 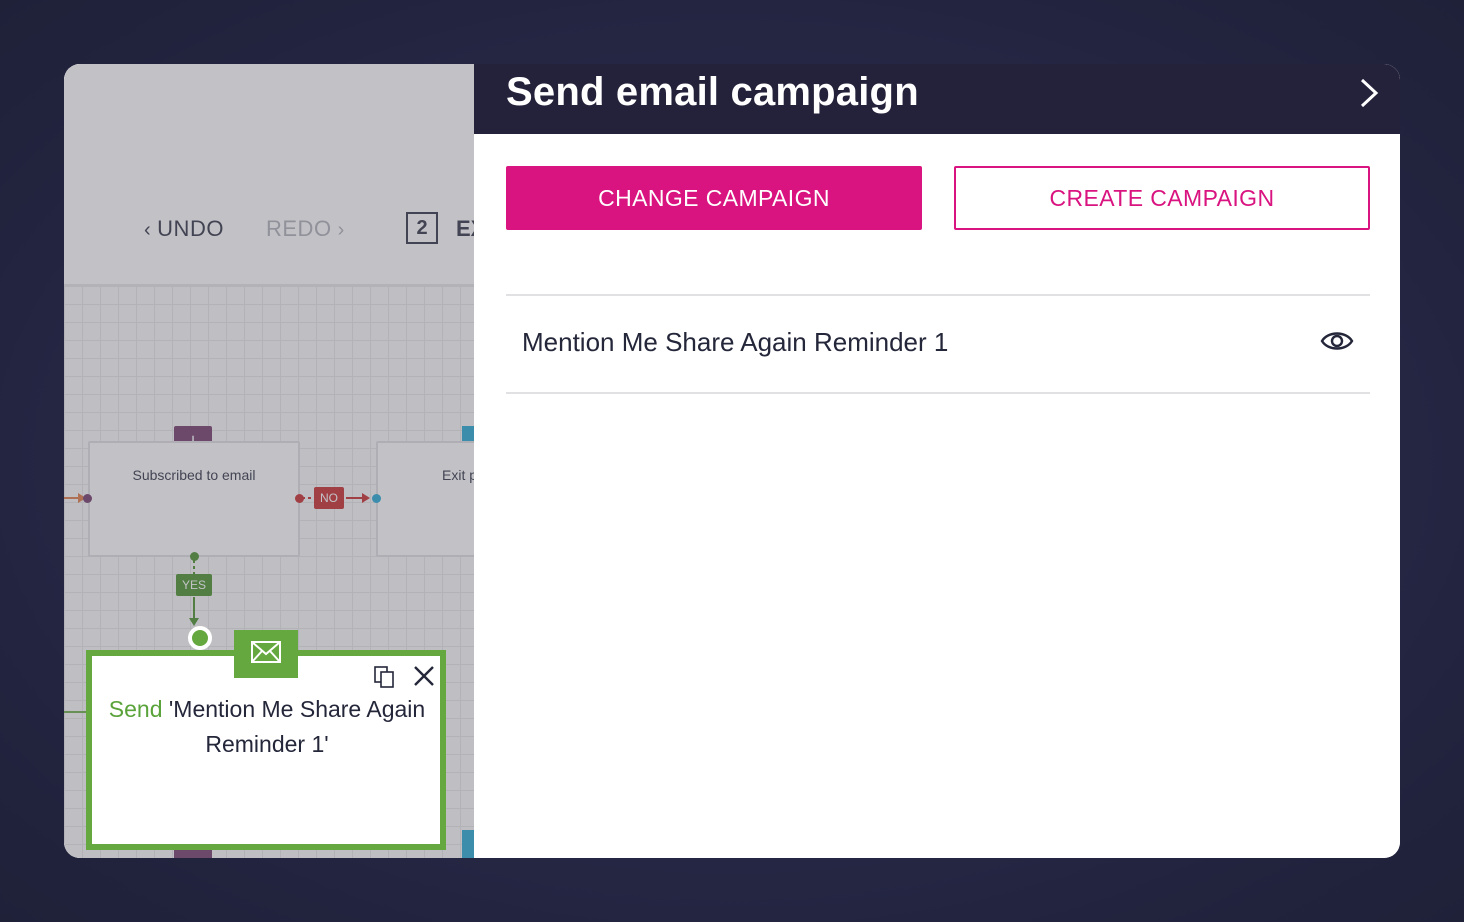 I want to click on eye-icon, so click(x=1337, y=341).